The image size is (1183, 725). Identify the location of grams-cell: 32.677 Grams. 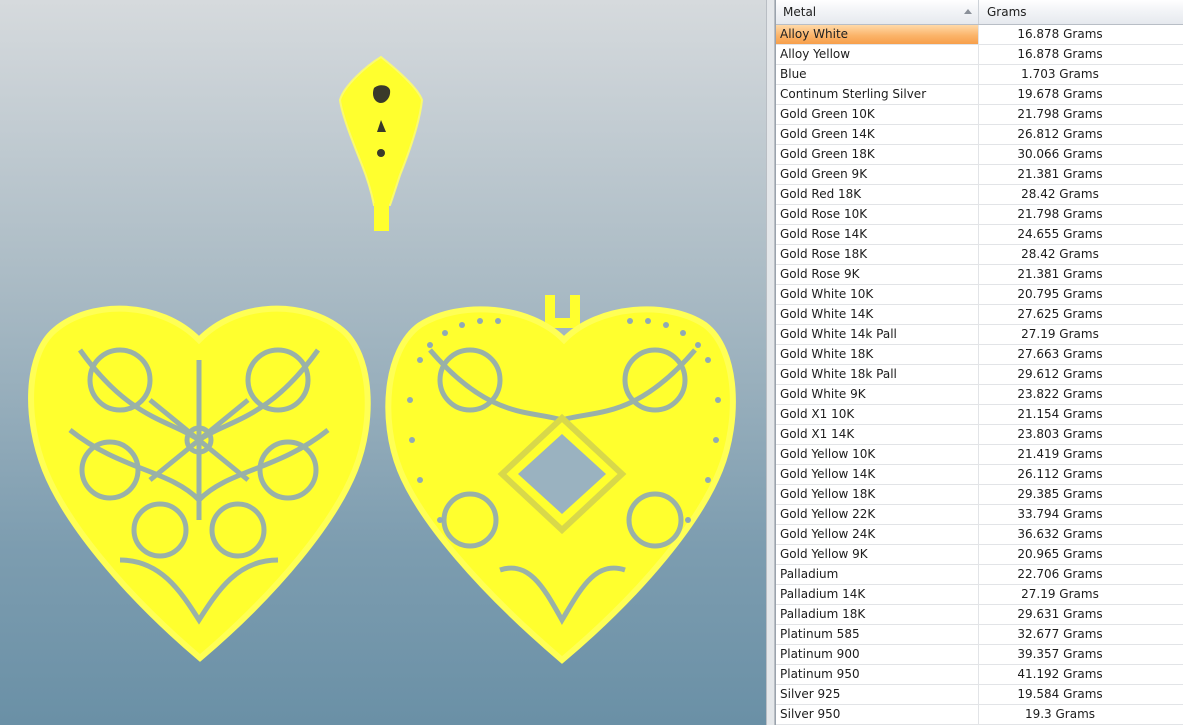
(1081, 634).